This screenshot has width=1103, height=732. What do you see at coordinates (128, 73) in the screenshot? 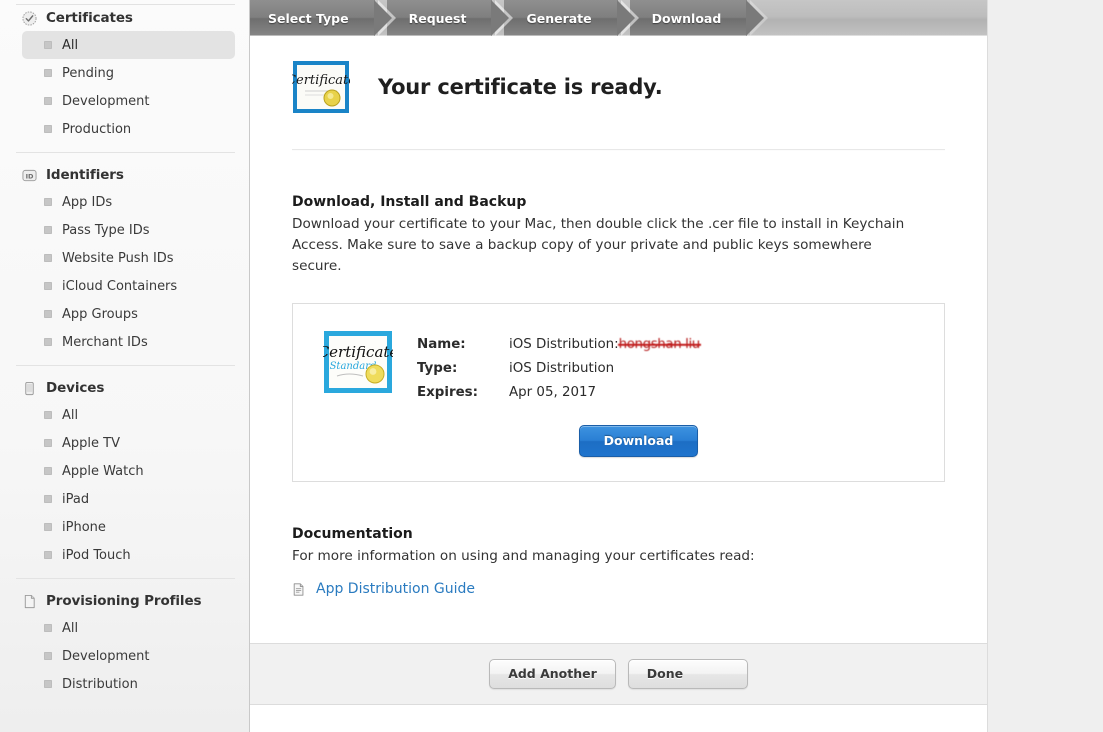
I see `sidebar-item-certificates-pending: Pending` at bounding box center [128, 73].